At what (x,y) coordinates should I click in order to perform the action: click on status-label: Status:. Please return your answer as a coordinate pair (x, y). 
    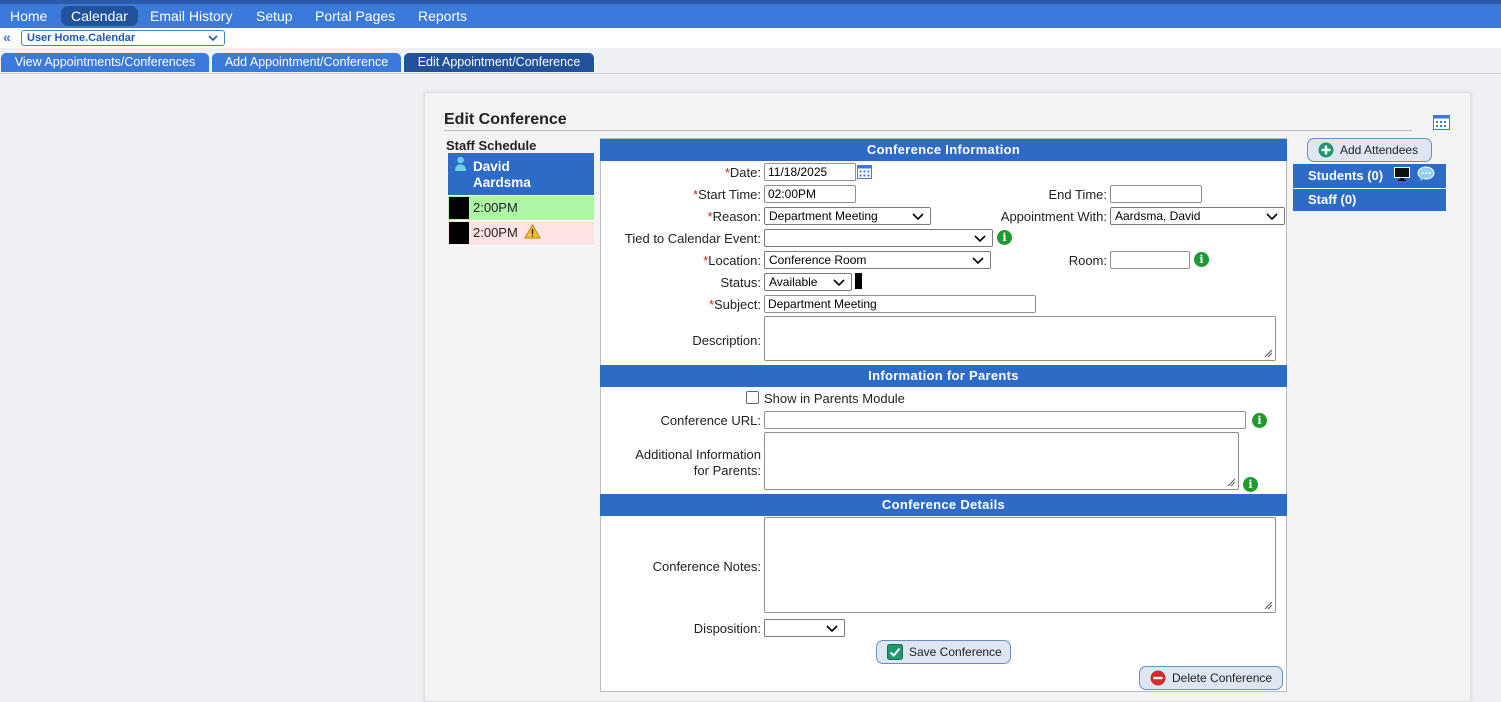
    Looking at the image, I should click on (740, 282).